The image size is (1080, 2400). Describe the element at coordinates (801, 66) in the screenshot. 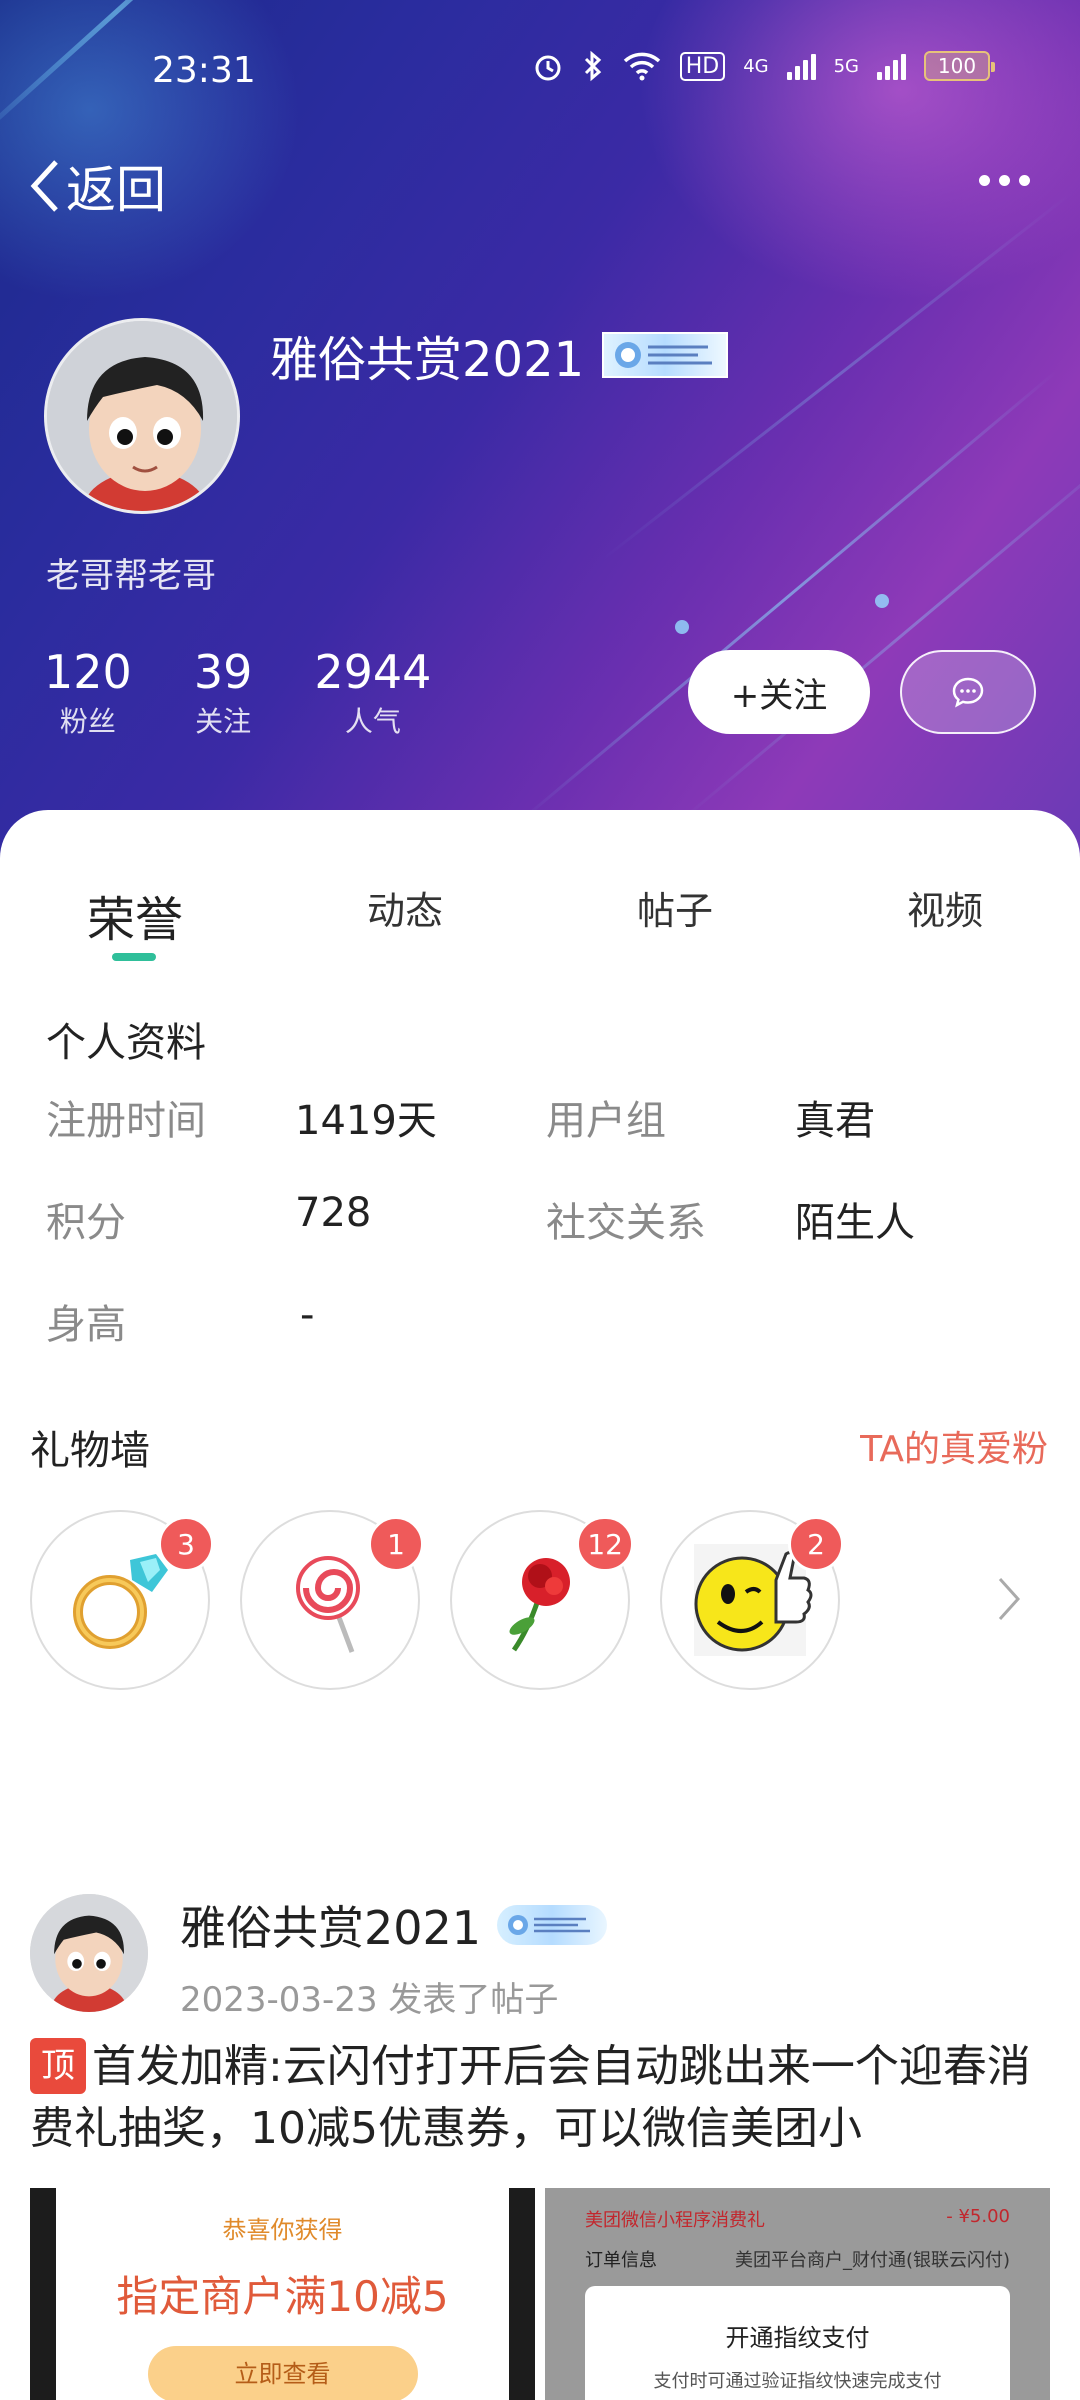

I see `signal-4g-icon` at that location.